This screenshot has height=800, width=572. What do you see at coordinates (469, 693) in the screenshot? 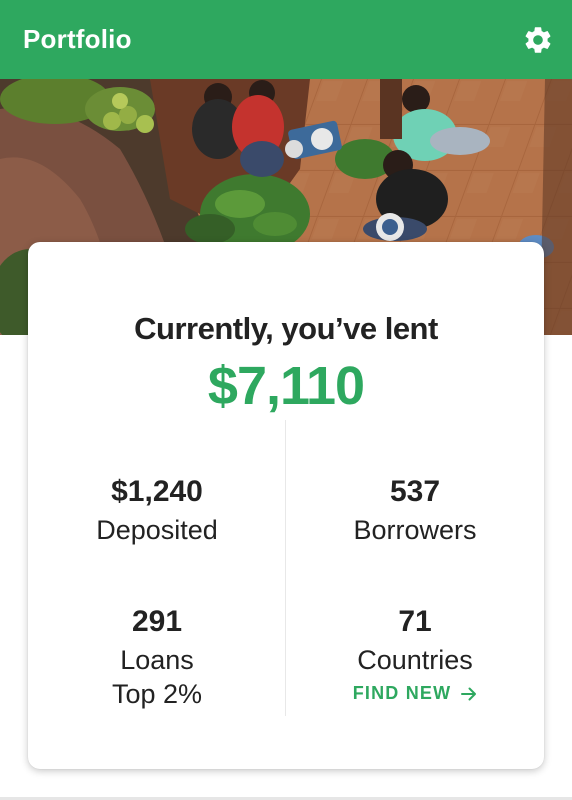
I see `arrow-right-icon` at bounding box center [469, 693].